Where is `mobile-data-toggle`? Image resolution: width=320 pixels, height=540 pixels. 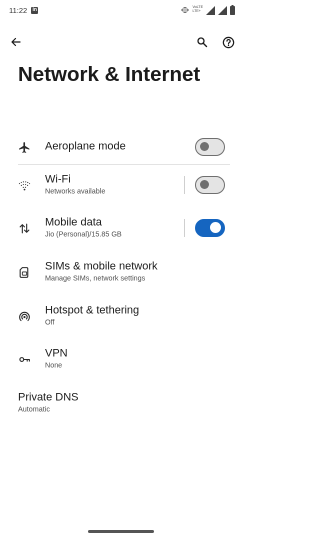
mobile-data-toggle is located at coordinates (210, 228).